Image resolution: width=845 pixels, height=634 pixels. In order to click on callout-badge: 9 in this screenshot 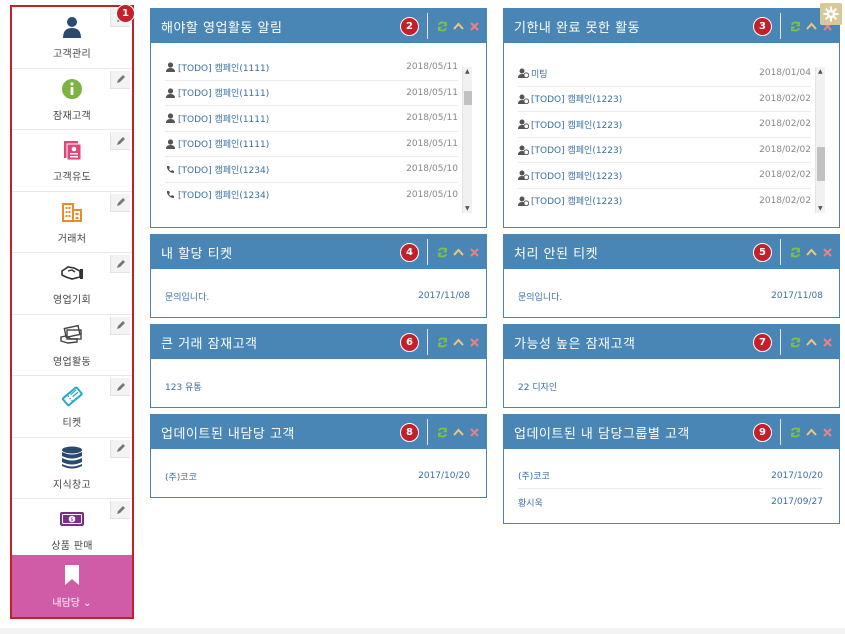, I will do `click(762, 432)`.